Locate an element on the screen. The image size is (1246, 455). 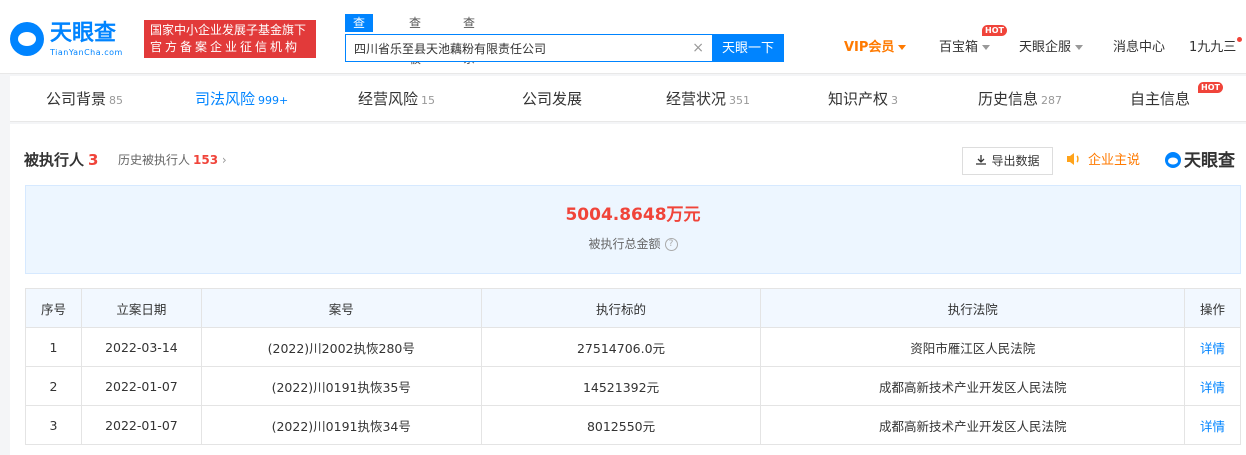
cell-case-number: (2022)川2002执恢280号 is located at coordinates (341, 347).